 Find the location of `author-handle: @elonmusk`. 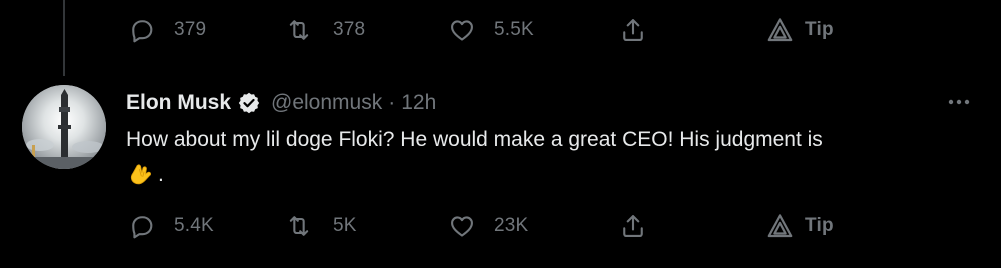

author-handle: @elonmusk is located at coordinates (326, 103).